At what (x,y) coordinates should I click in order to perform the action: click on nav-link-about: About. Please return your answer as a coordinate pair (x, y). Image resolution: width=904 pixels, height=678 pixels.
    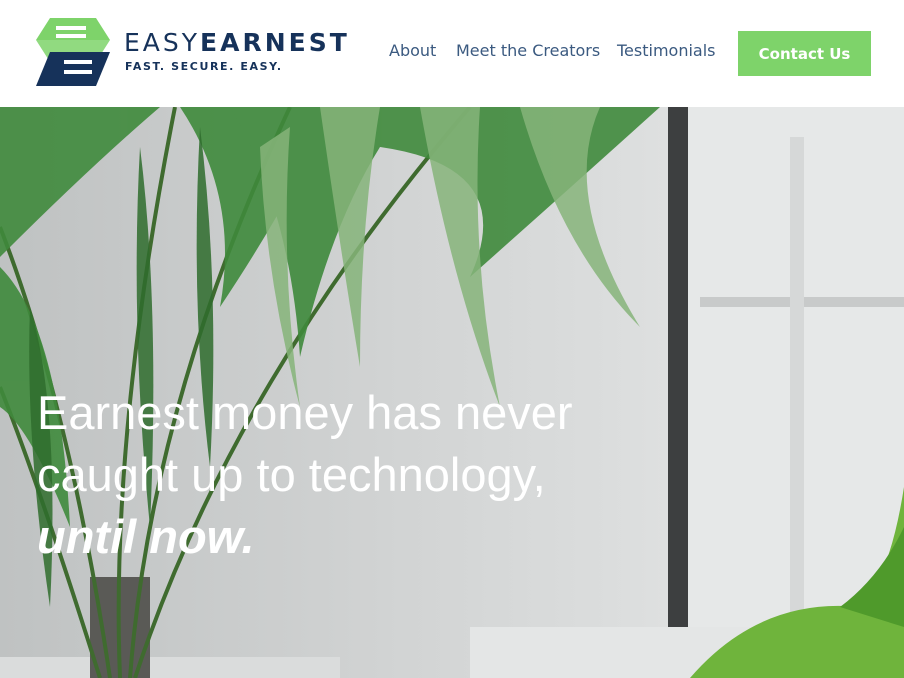
    Looking at the image, I should click on (412, 50).